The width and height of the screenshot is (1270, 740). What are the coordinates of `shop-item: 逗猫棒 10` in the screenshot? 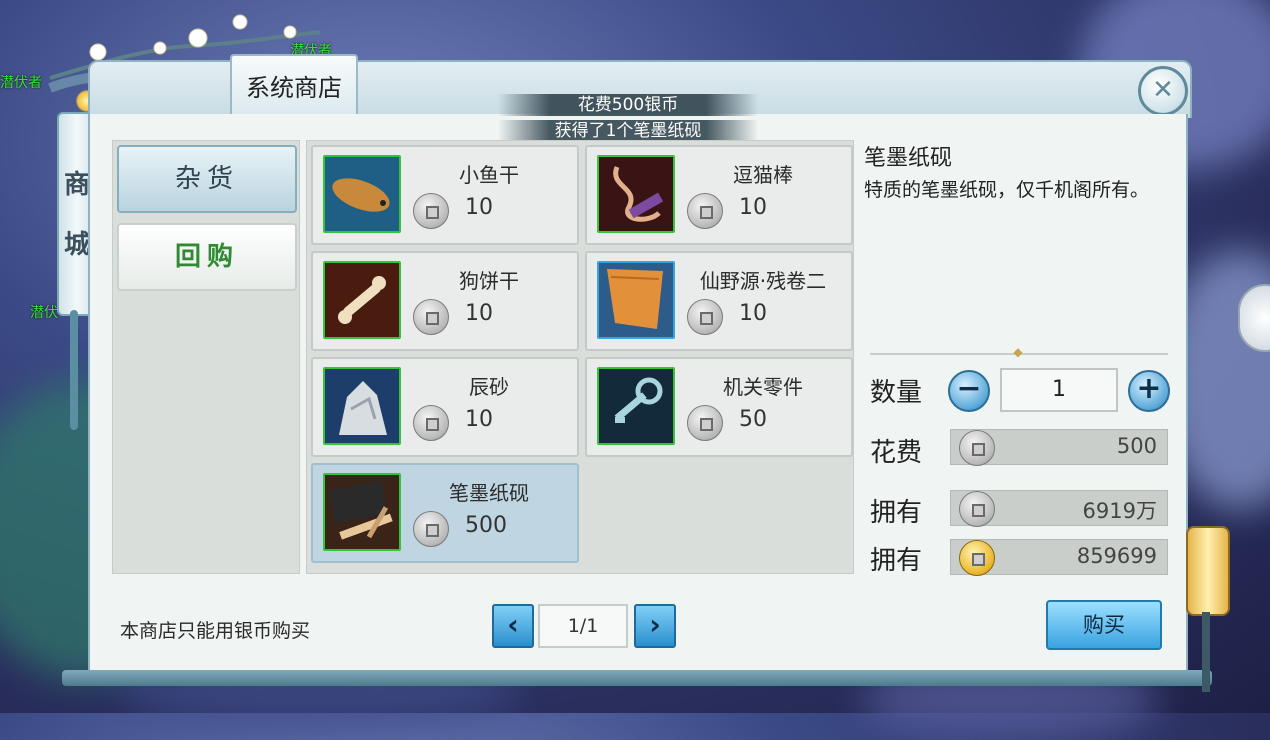 It's located at (719, 195).